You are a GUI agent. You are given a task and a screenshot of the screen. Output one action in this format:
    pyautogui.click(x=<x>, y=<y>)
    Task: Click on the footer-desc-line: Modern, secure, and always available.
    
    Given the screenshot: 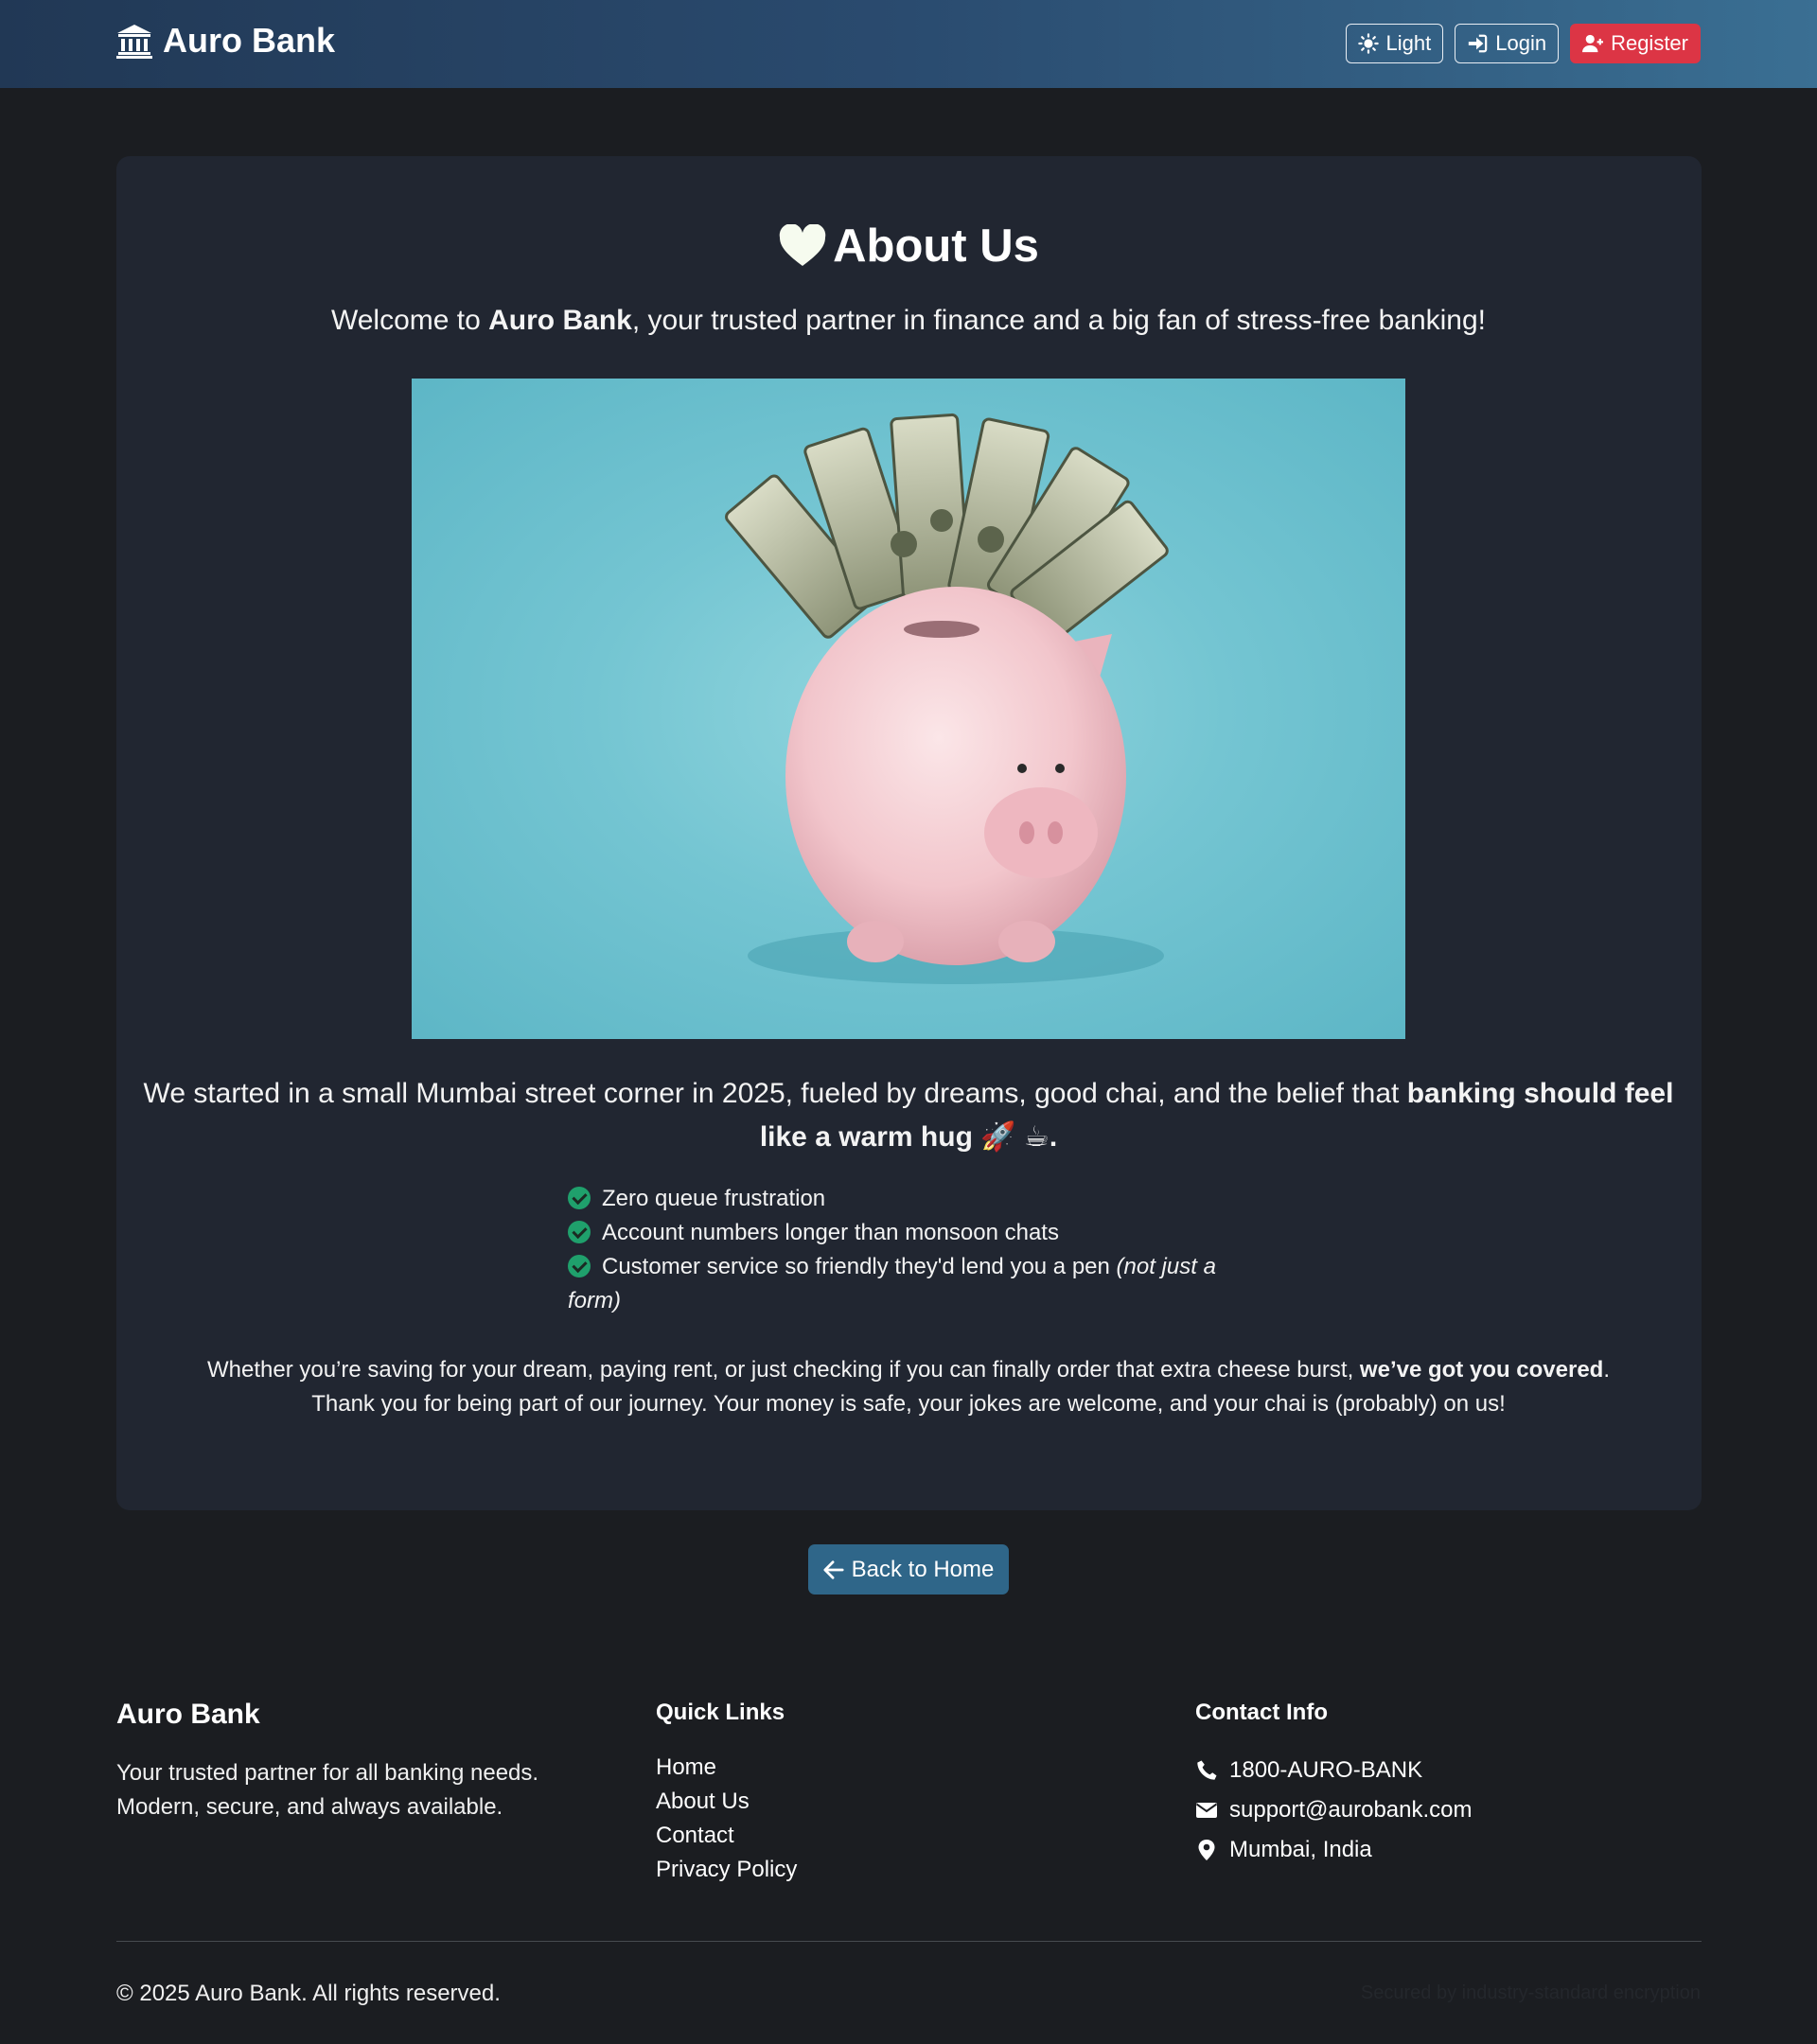 What is the action you would take?
    pyautogui.click(x=309, y=1807)
    